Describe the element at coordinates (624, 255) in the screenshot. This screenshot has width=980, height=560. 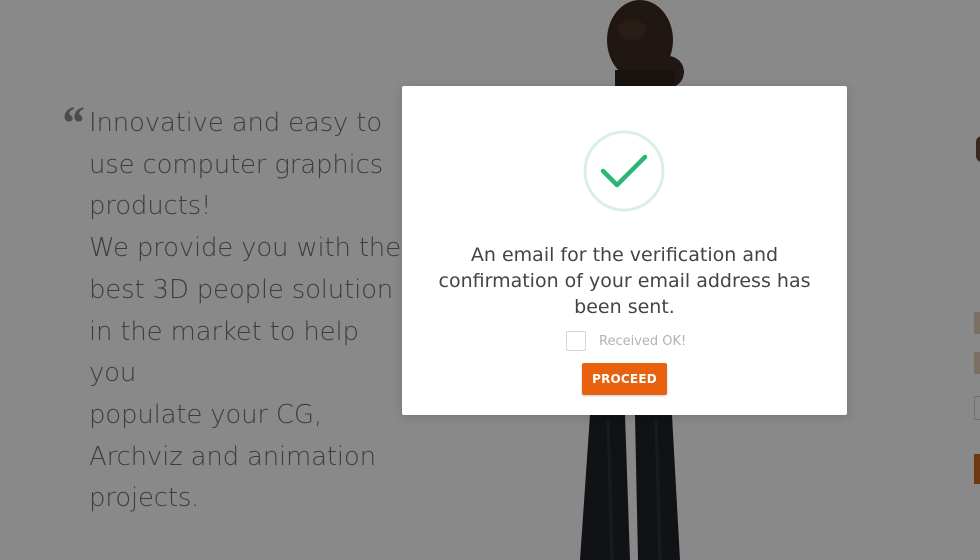
I see `message-line: An email for the verification and` at that location.